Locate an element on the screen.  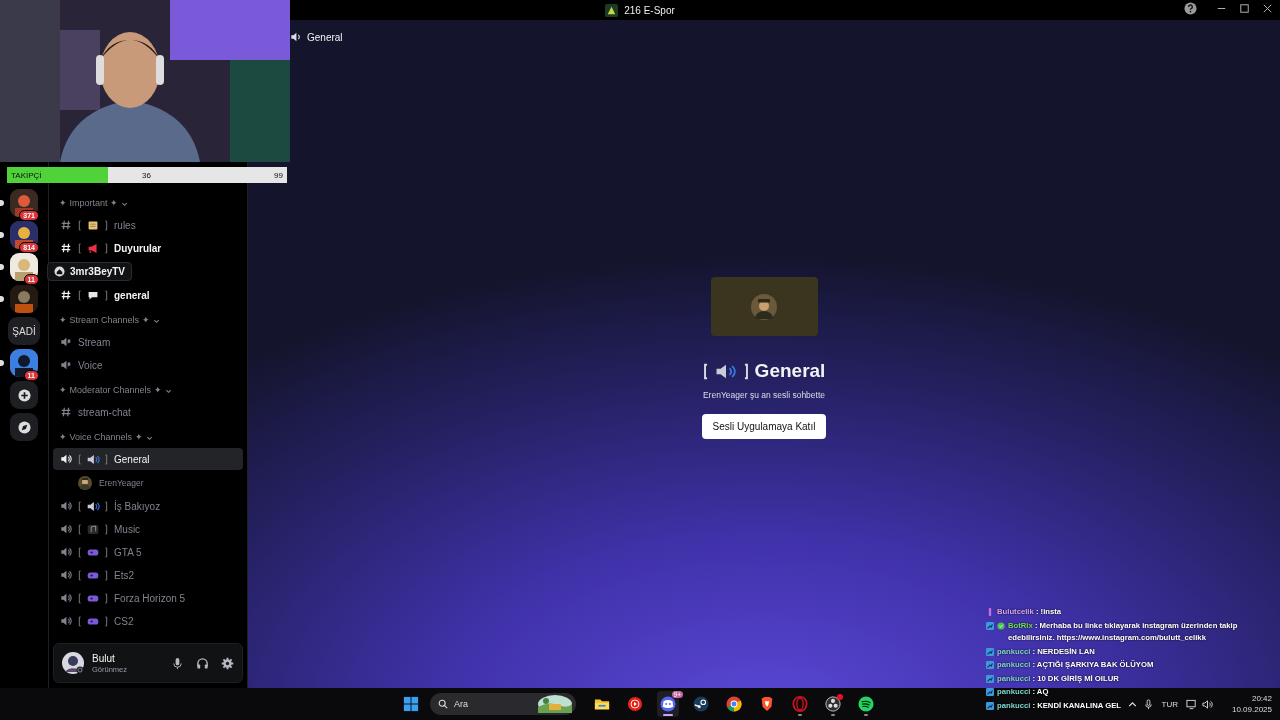
plus-icon is located at coordinates (24, 395).